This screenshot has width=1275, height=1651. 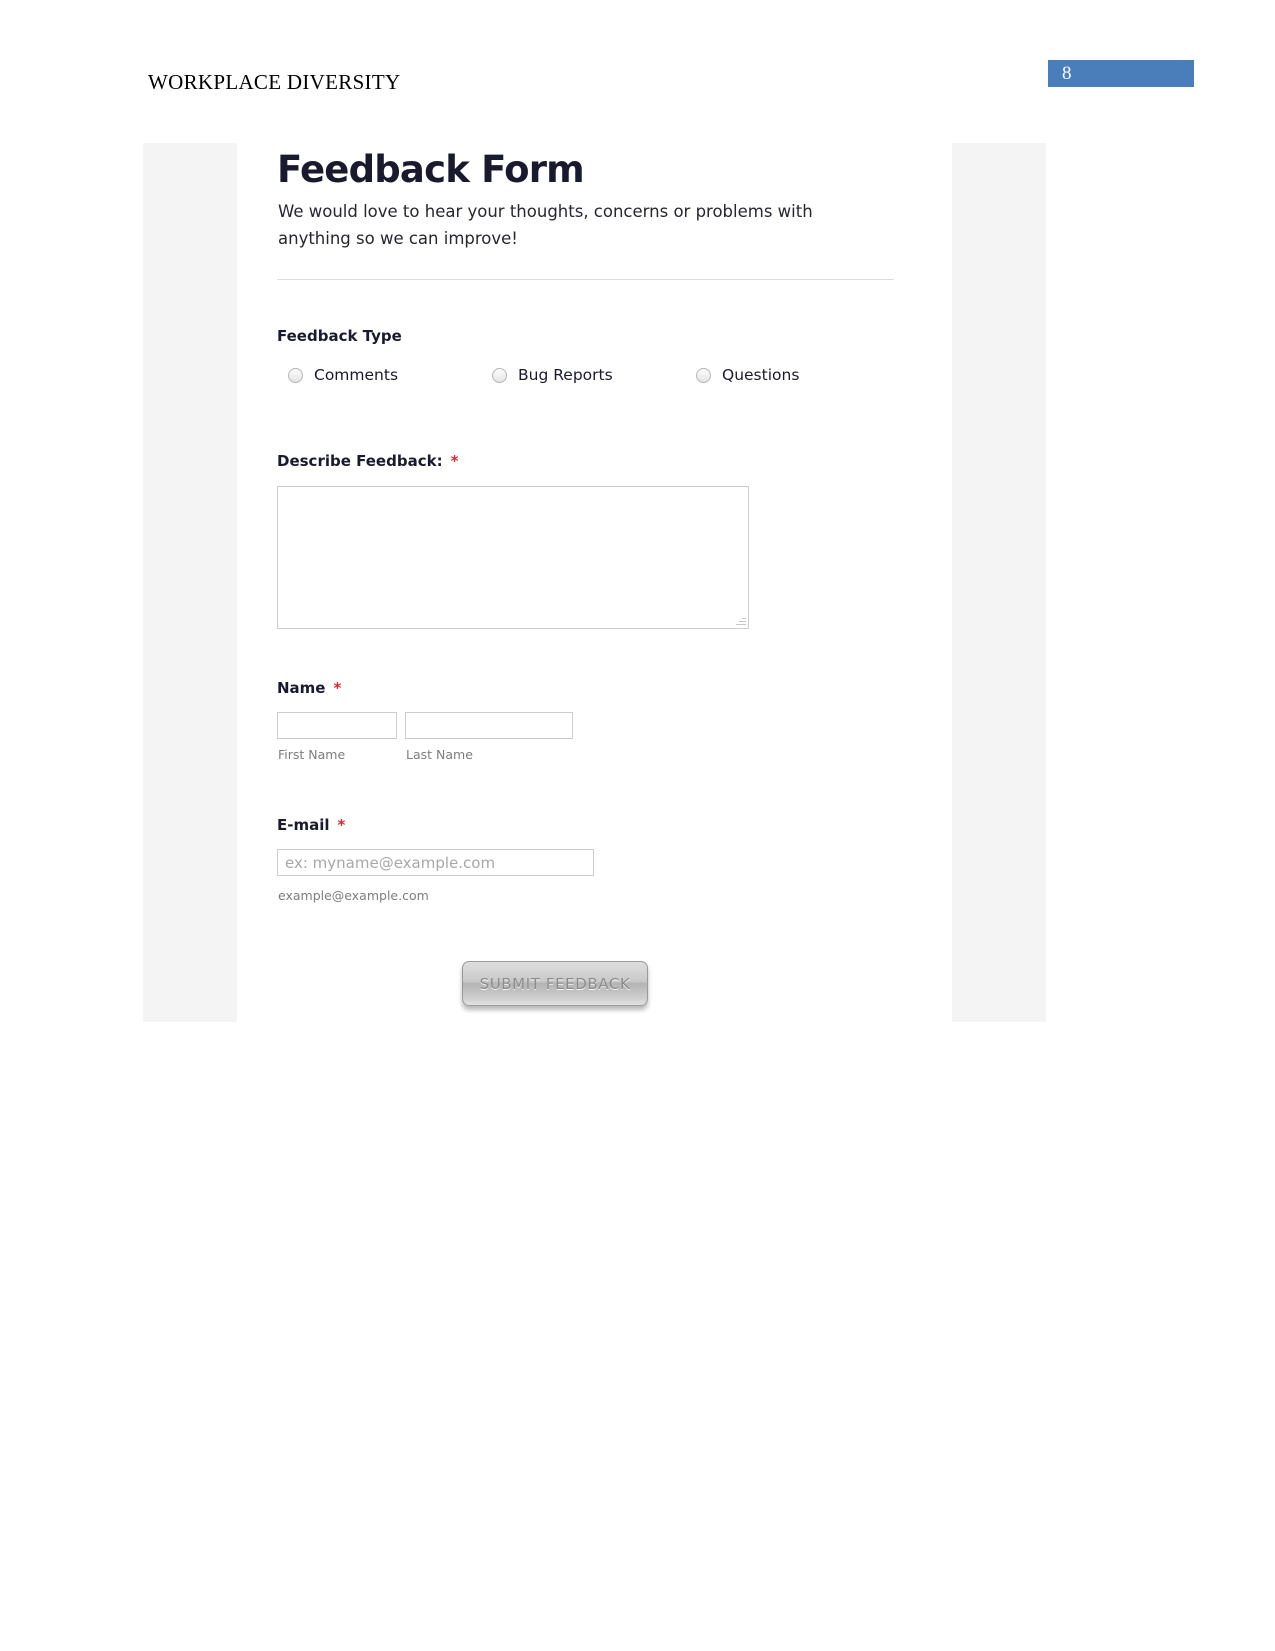 I want to click on describe-feedback-label-text: Describe Feedback:, so click(x=360, y=461).